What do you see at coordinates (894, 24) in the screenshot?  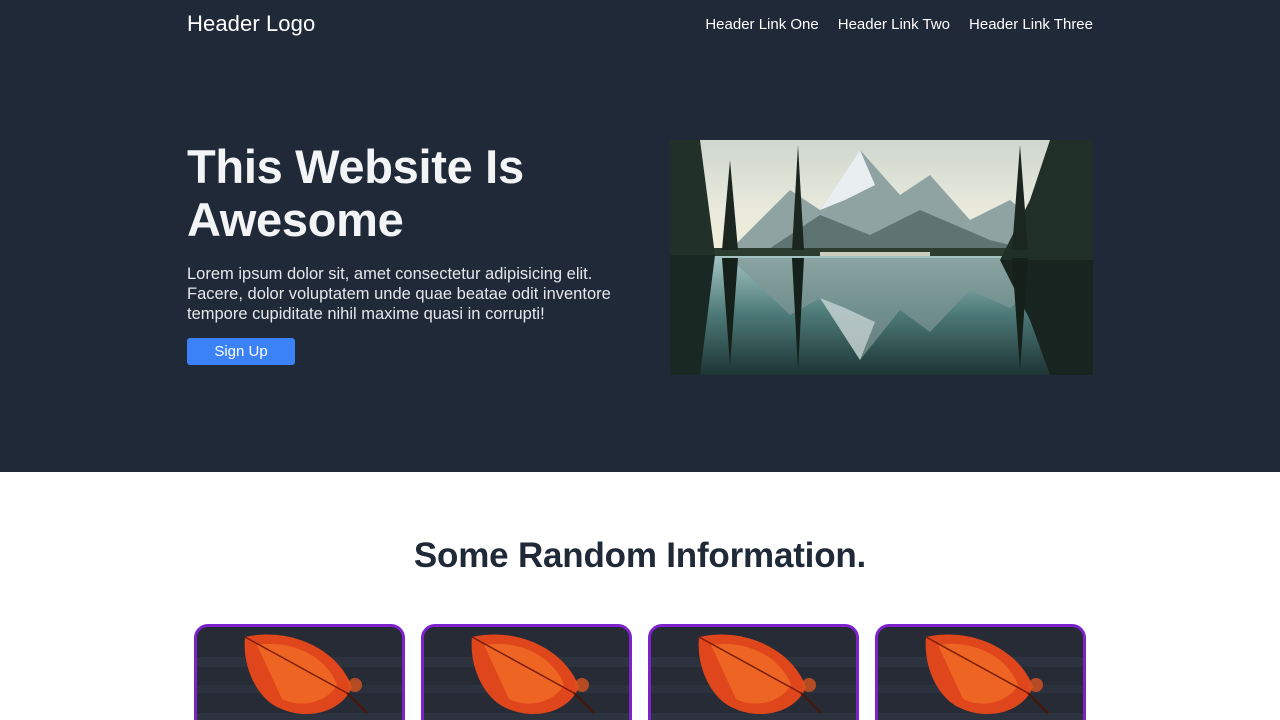 I see `header-link-two: Header Link Two` at bounding box center [894, 24].